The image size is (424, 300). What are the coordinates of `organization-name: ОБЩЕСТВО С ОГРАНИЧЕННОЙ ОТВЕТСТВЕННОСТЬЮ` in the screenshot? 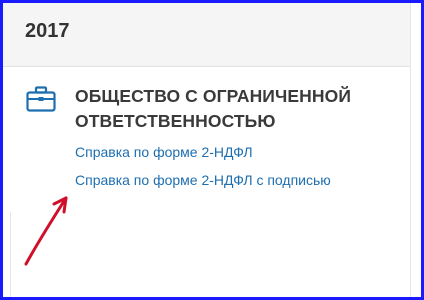 It's located at (213, 108).